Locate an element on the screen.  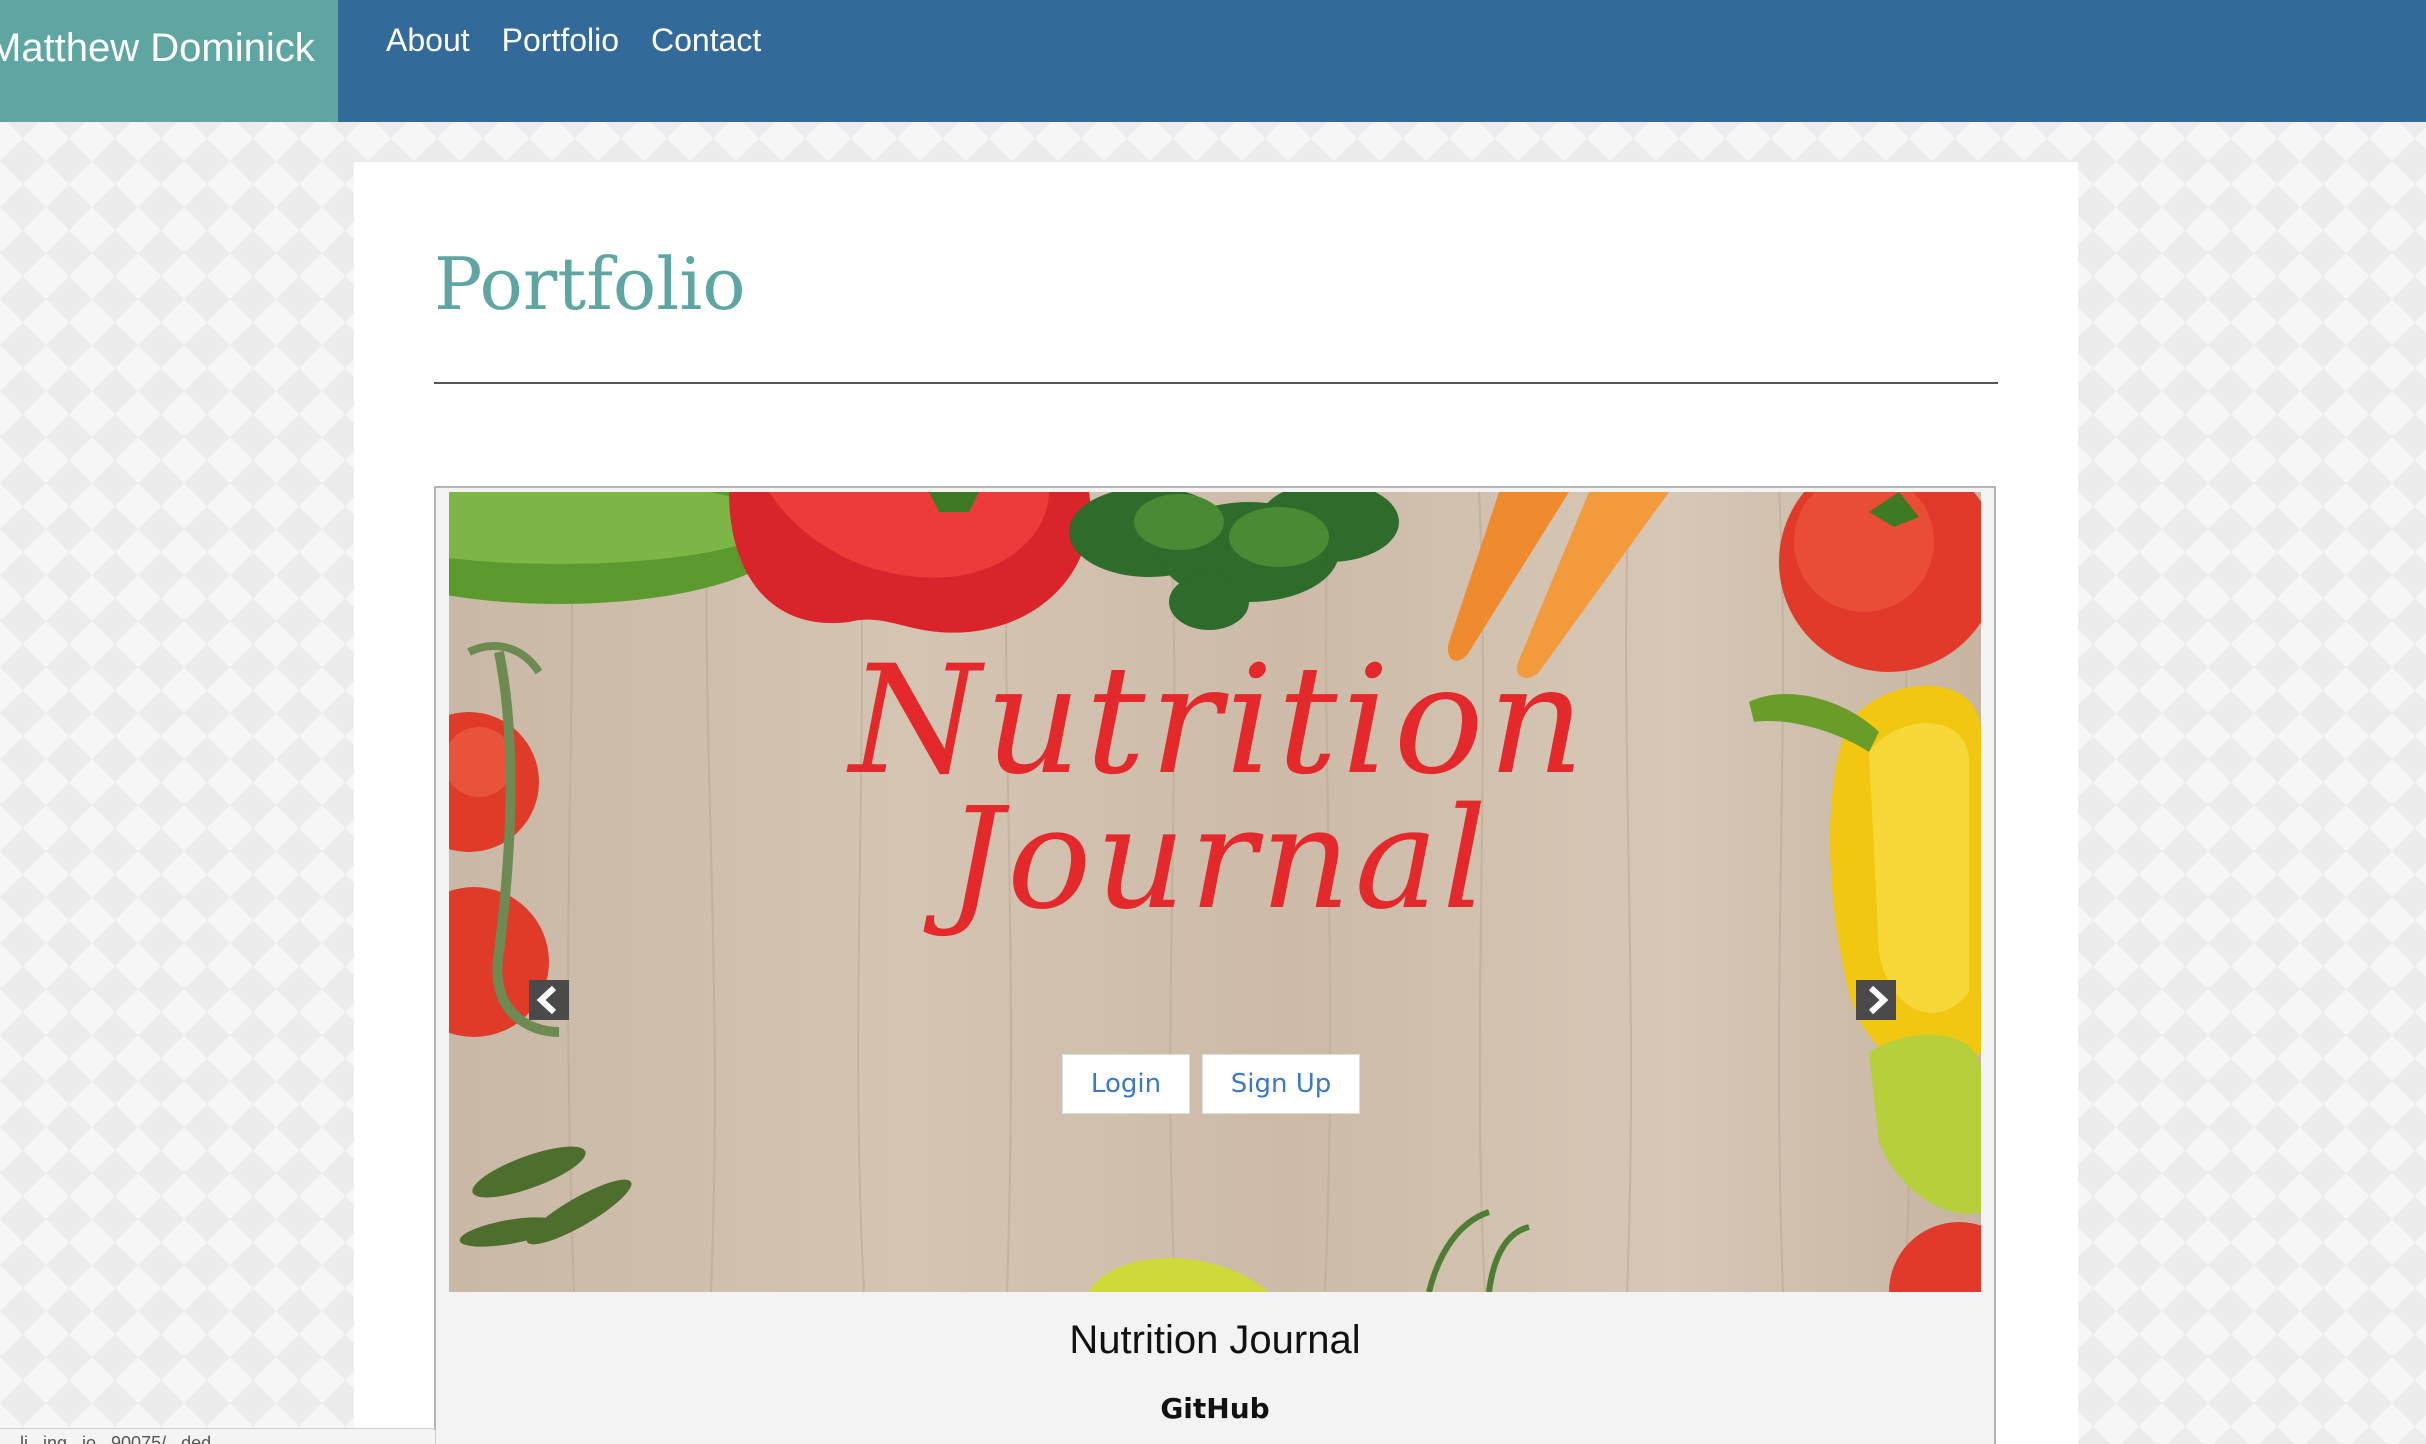
logo-line-2: Journal is located at coordinates (1207, 859).